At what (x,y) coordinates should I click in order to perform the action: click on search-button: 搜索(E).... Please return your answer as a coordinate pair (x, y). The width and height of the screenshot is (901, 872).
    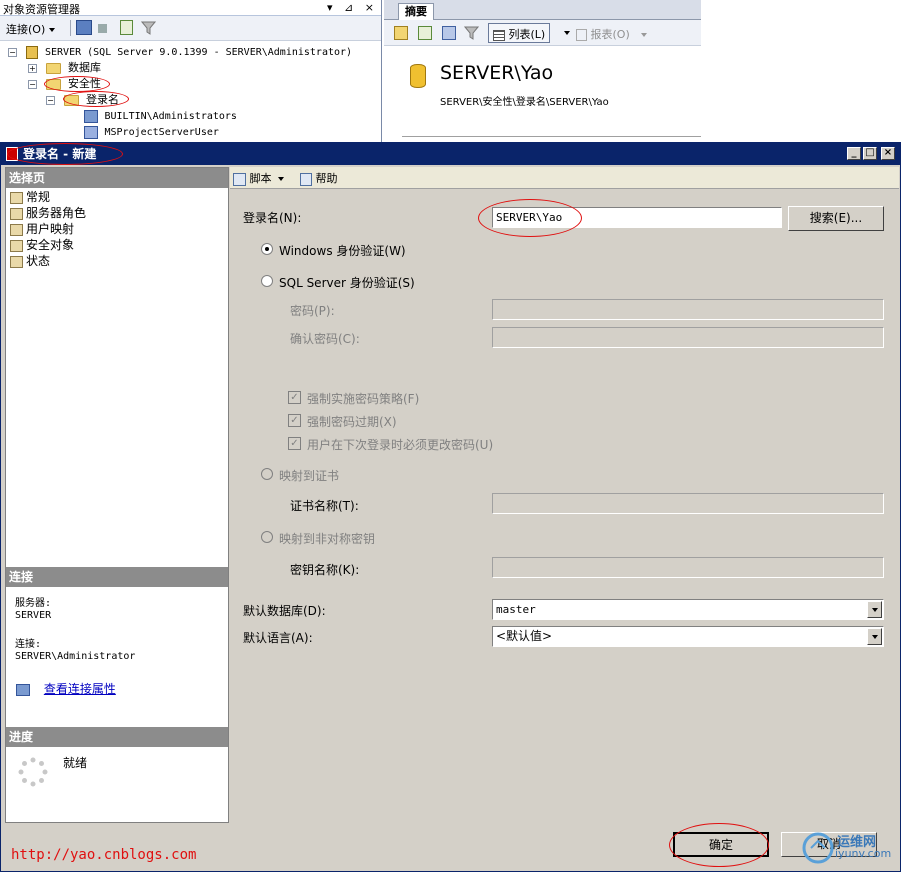
    Looking at the image, I should click on (836, 218).